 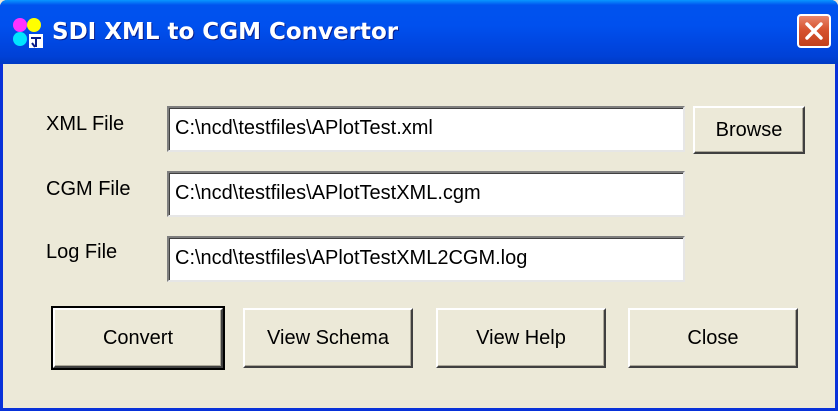 What do you see at coordinates (29, 34) in the screenshot?
I see `cgm-convertor-icon` at bounding box center [29, 34].